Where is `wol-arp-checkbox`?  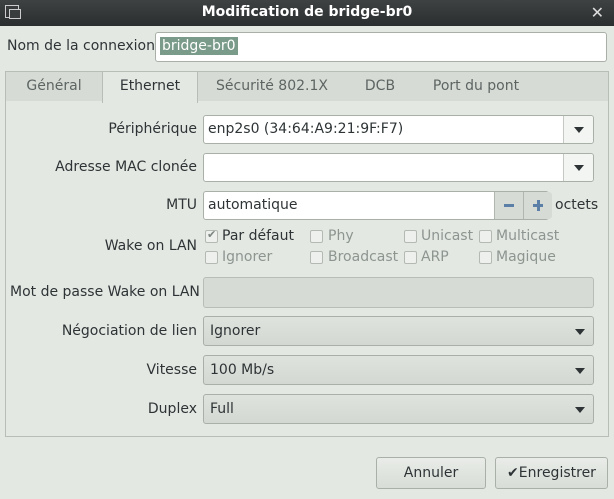
wol-arp-checkbox is located at coordinates (410, 257).